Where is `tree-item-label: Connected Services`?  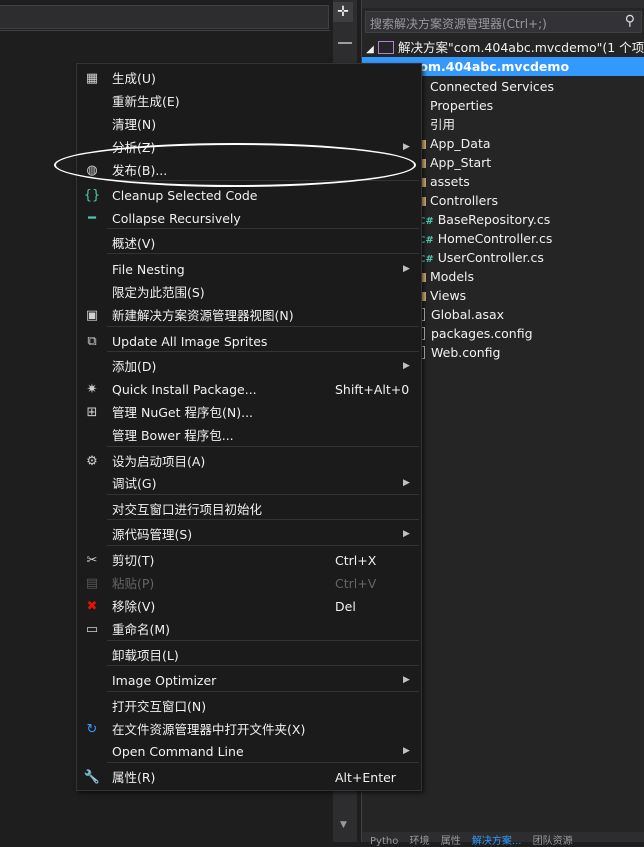
tree-item-label: Connected Services is located at coordinates (492, 86).